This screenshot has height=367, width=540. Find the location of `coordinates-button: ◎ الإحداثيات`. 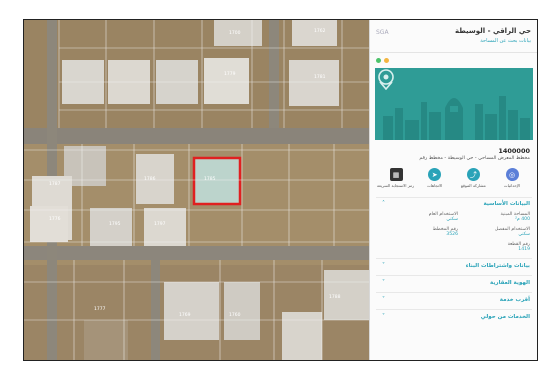

coordinates-button: ◎ الإحداثيات is located at coordinates (512, 178).